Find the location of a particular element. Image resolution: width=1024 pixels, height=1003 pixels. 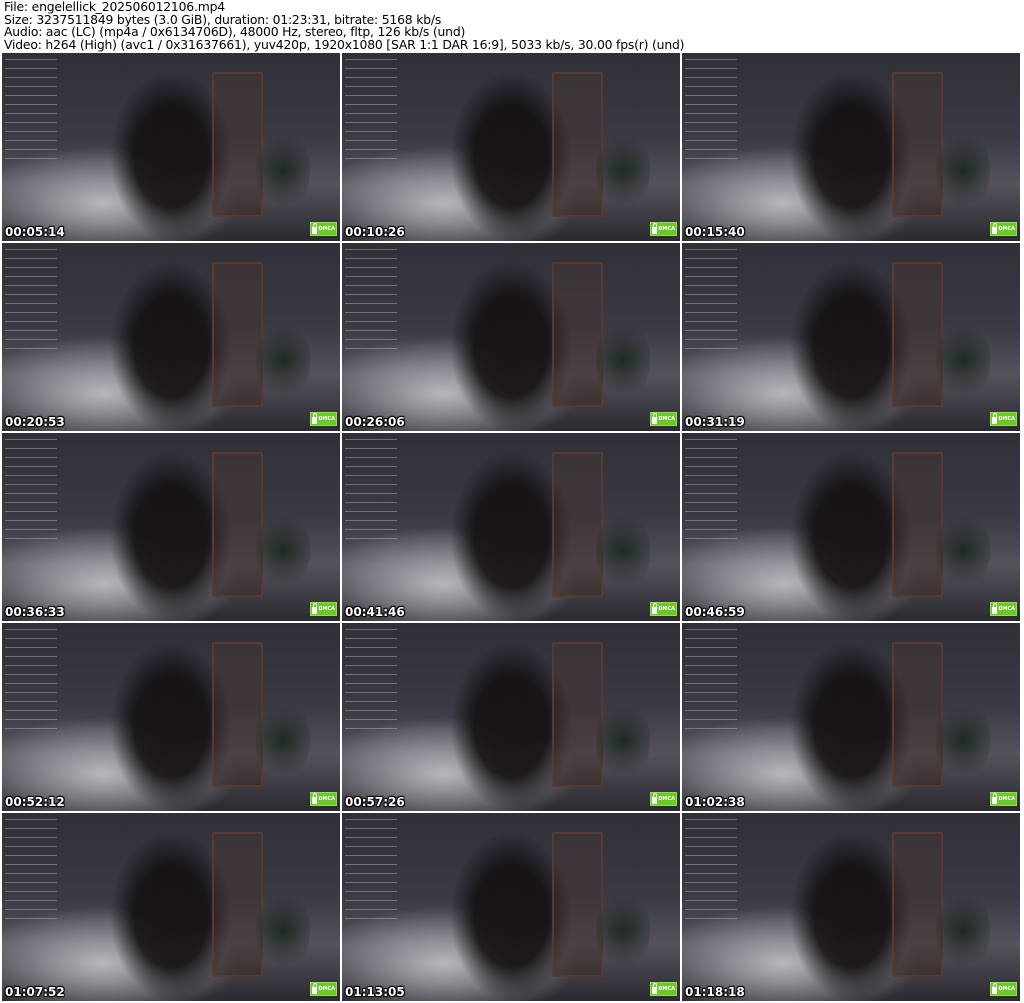

timestamp-label: 01:07:52 is located at coordinates (35, 992).